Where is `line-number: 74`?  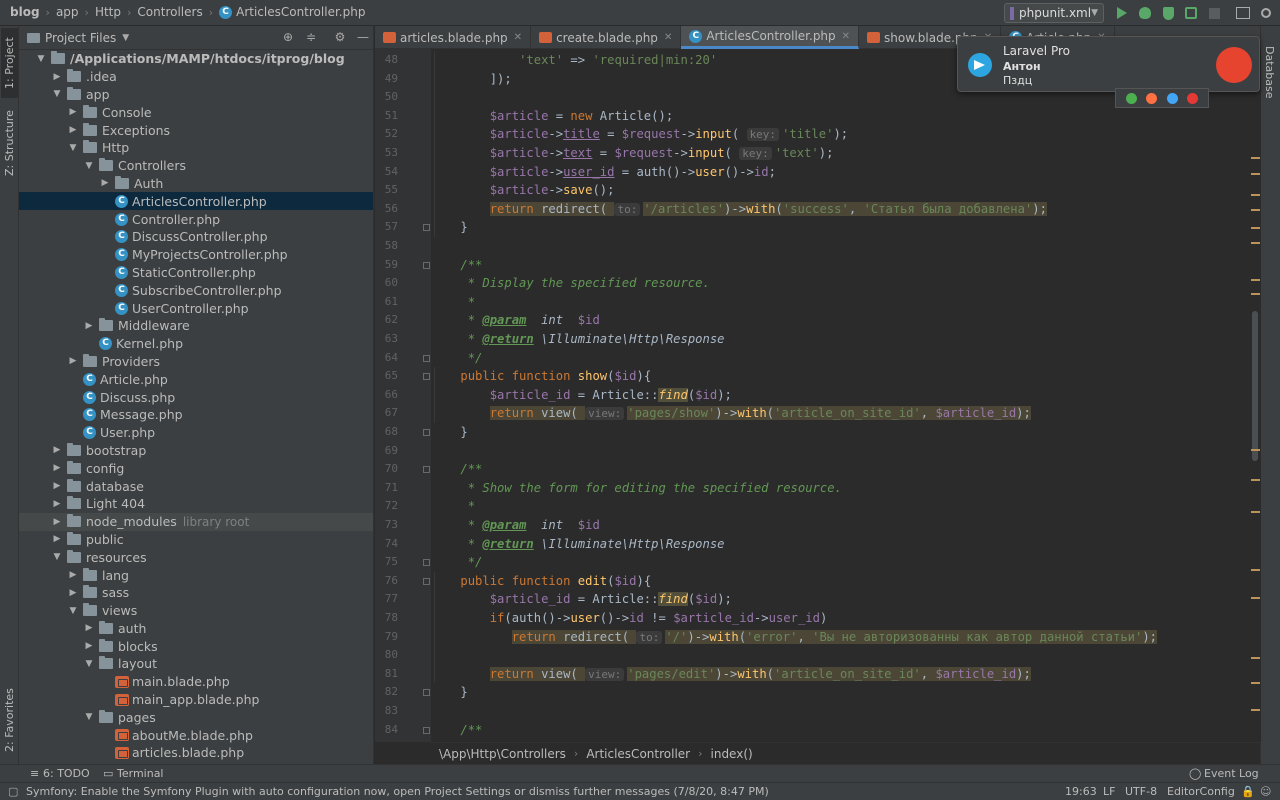 line-number: 74 is located at coordinates (391, 544).